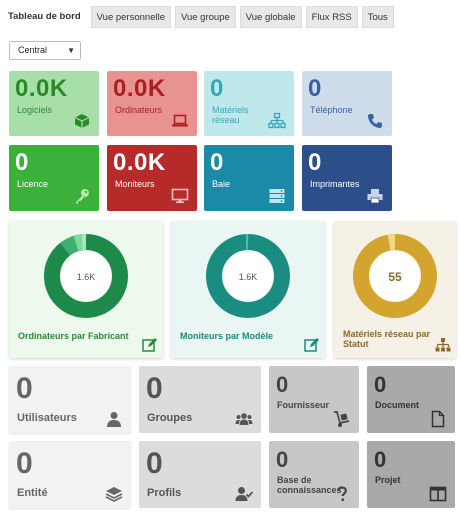 This screenshot has height=521, width=461. I want to click on file-icon, so click(438, 419).